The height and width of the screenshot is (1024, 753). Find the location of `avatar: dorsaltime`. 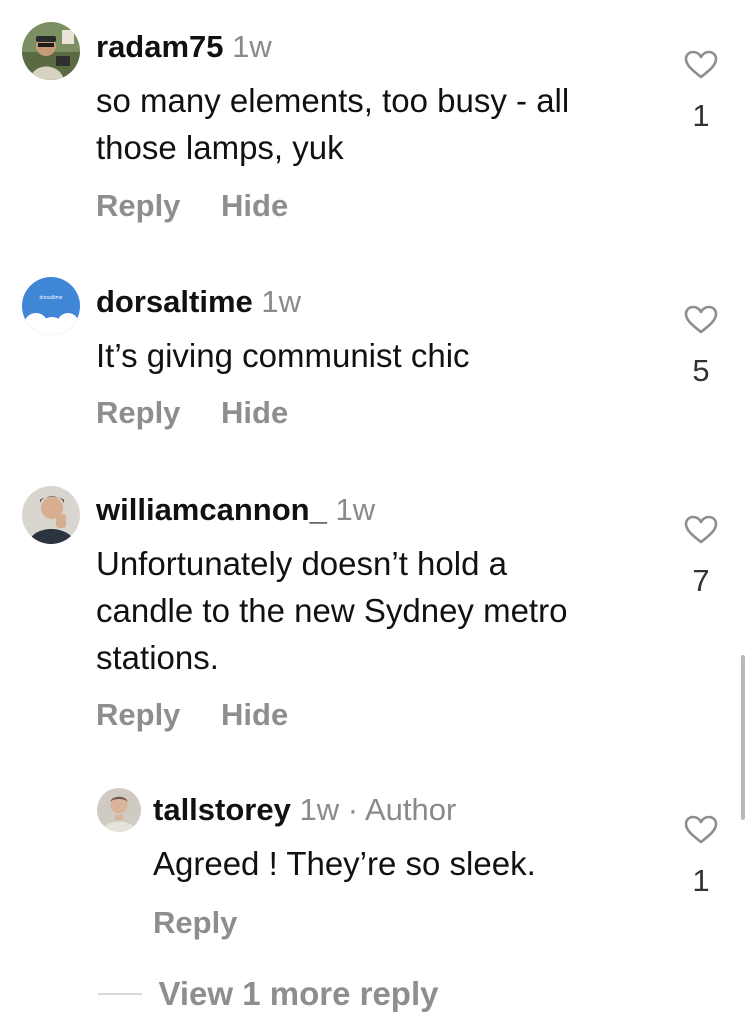

avatar: dorsaltime is located at coordinates (51, 306).